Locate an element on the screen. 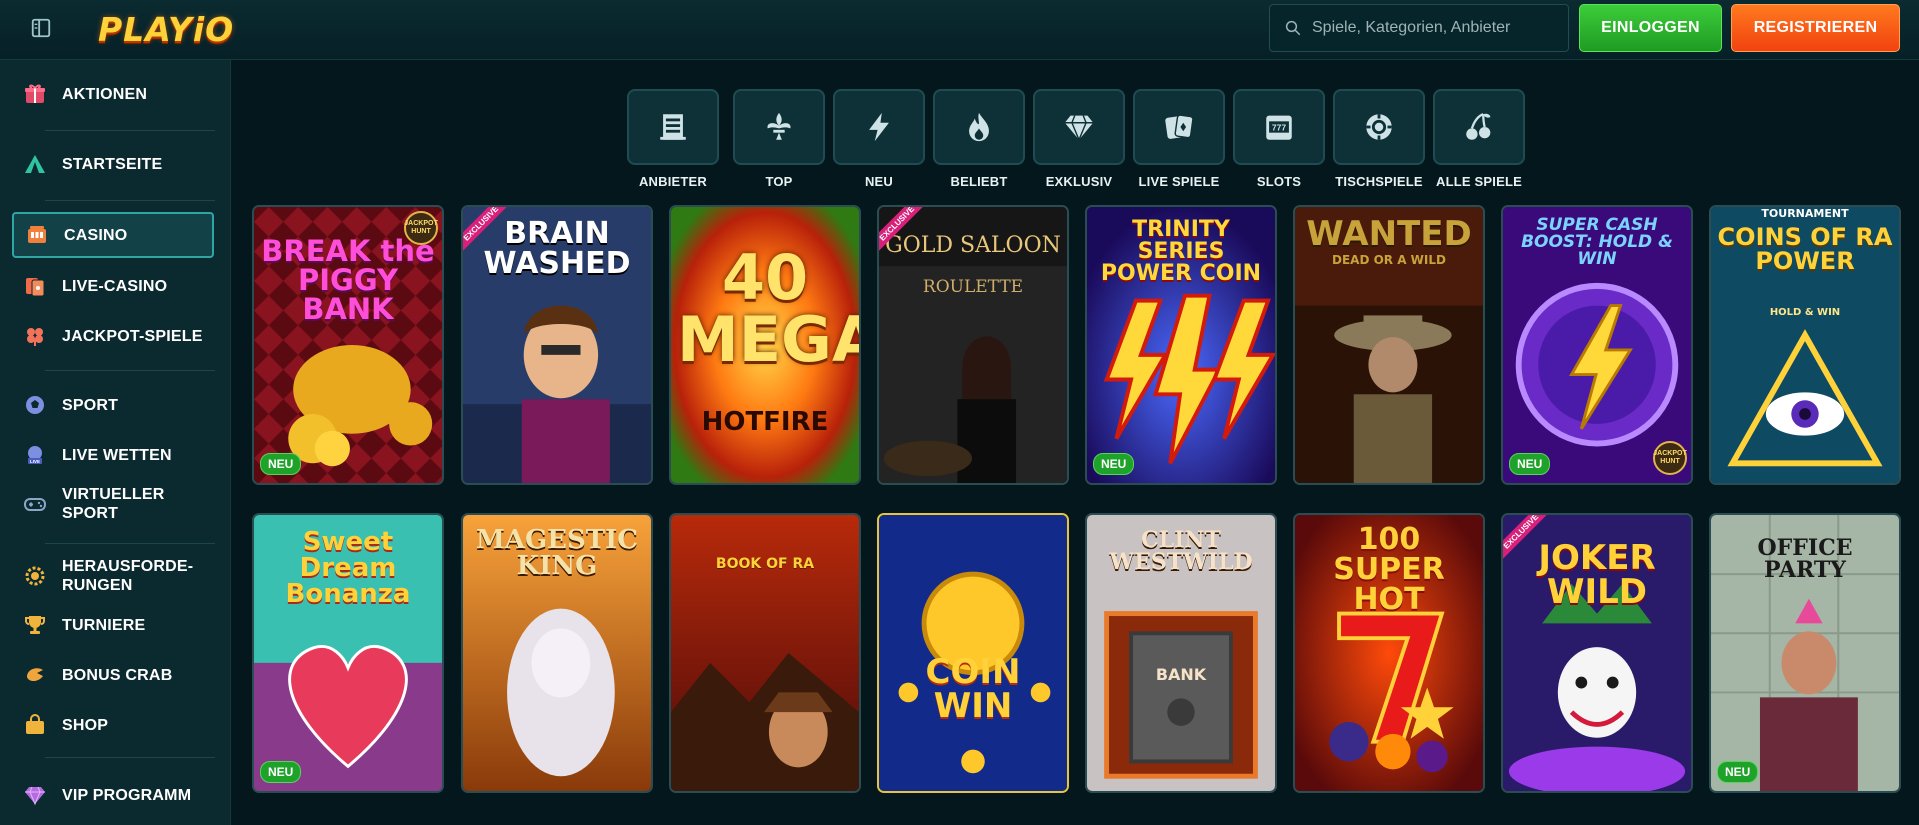  sidebar-item-label: AKTIONEN is located at coordinates (105, 94).